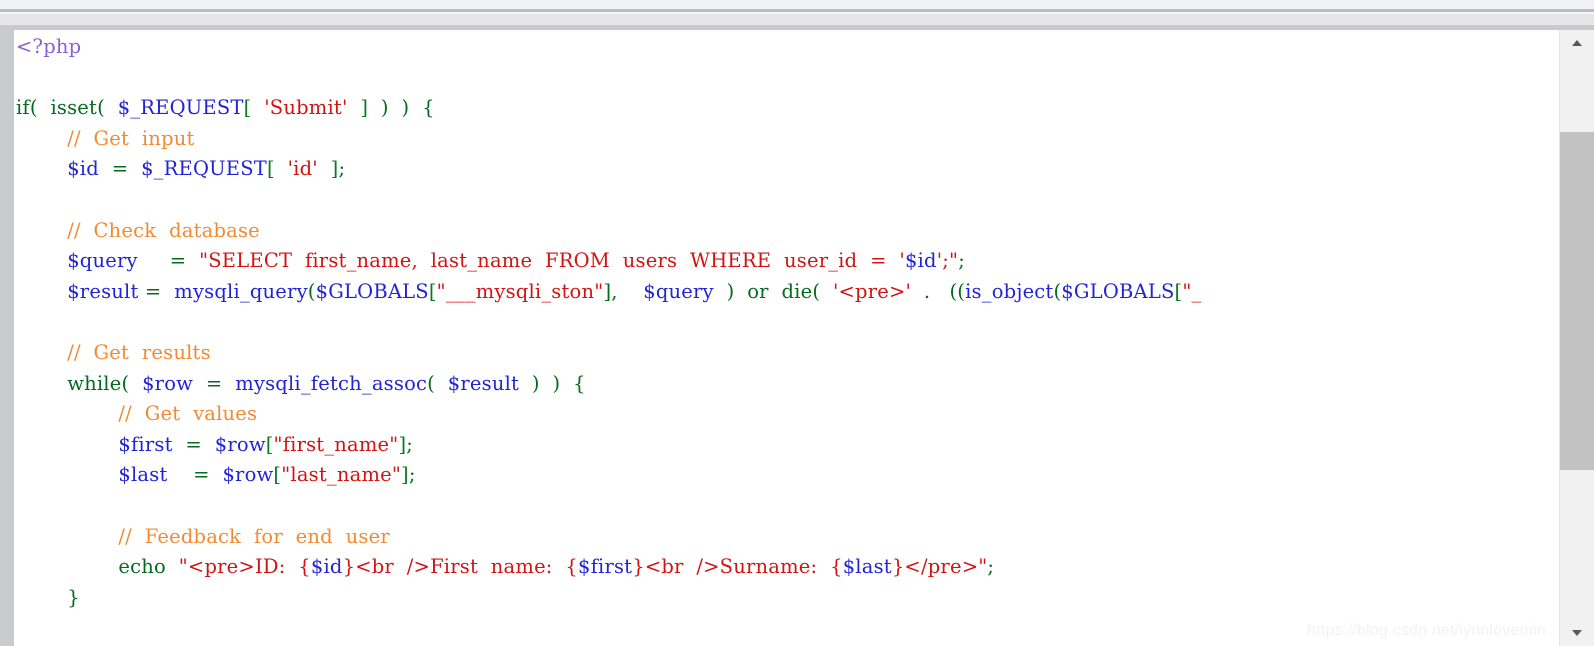 The width and height of the screenshot is (1594, 646). I want to click on code-line: }, so click(48, 597).